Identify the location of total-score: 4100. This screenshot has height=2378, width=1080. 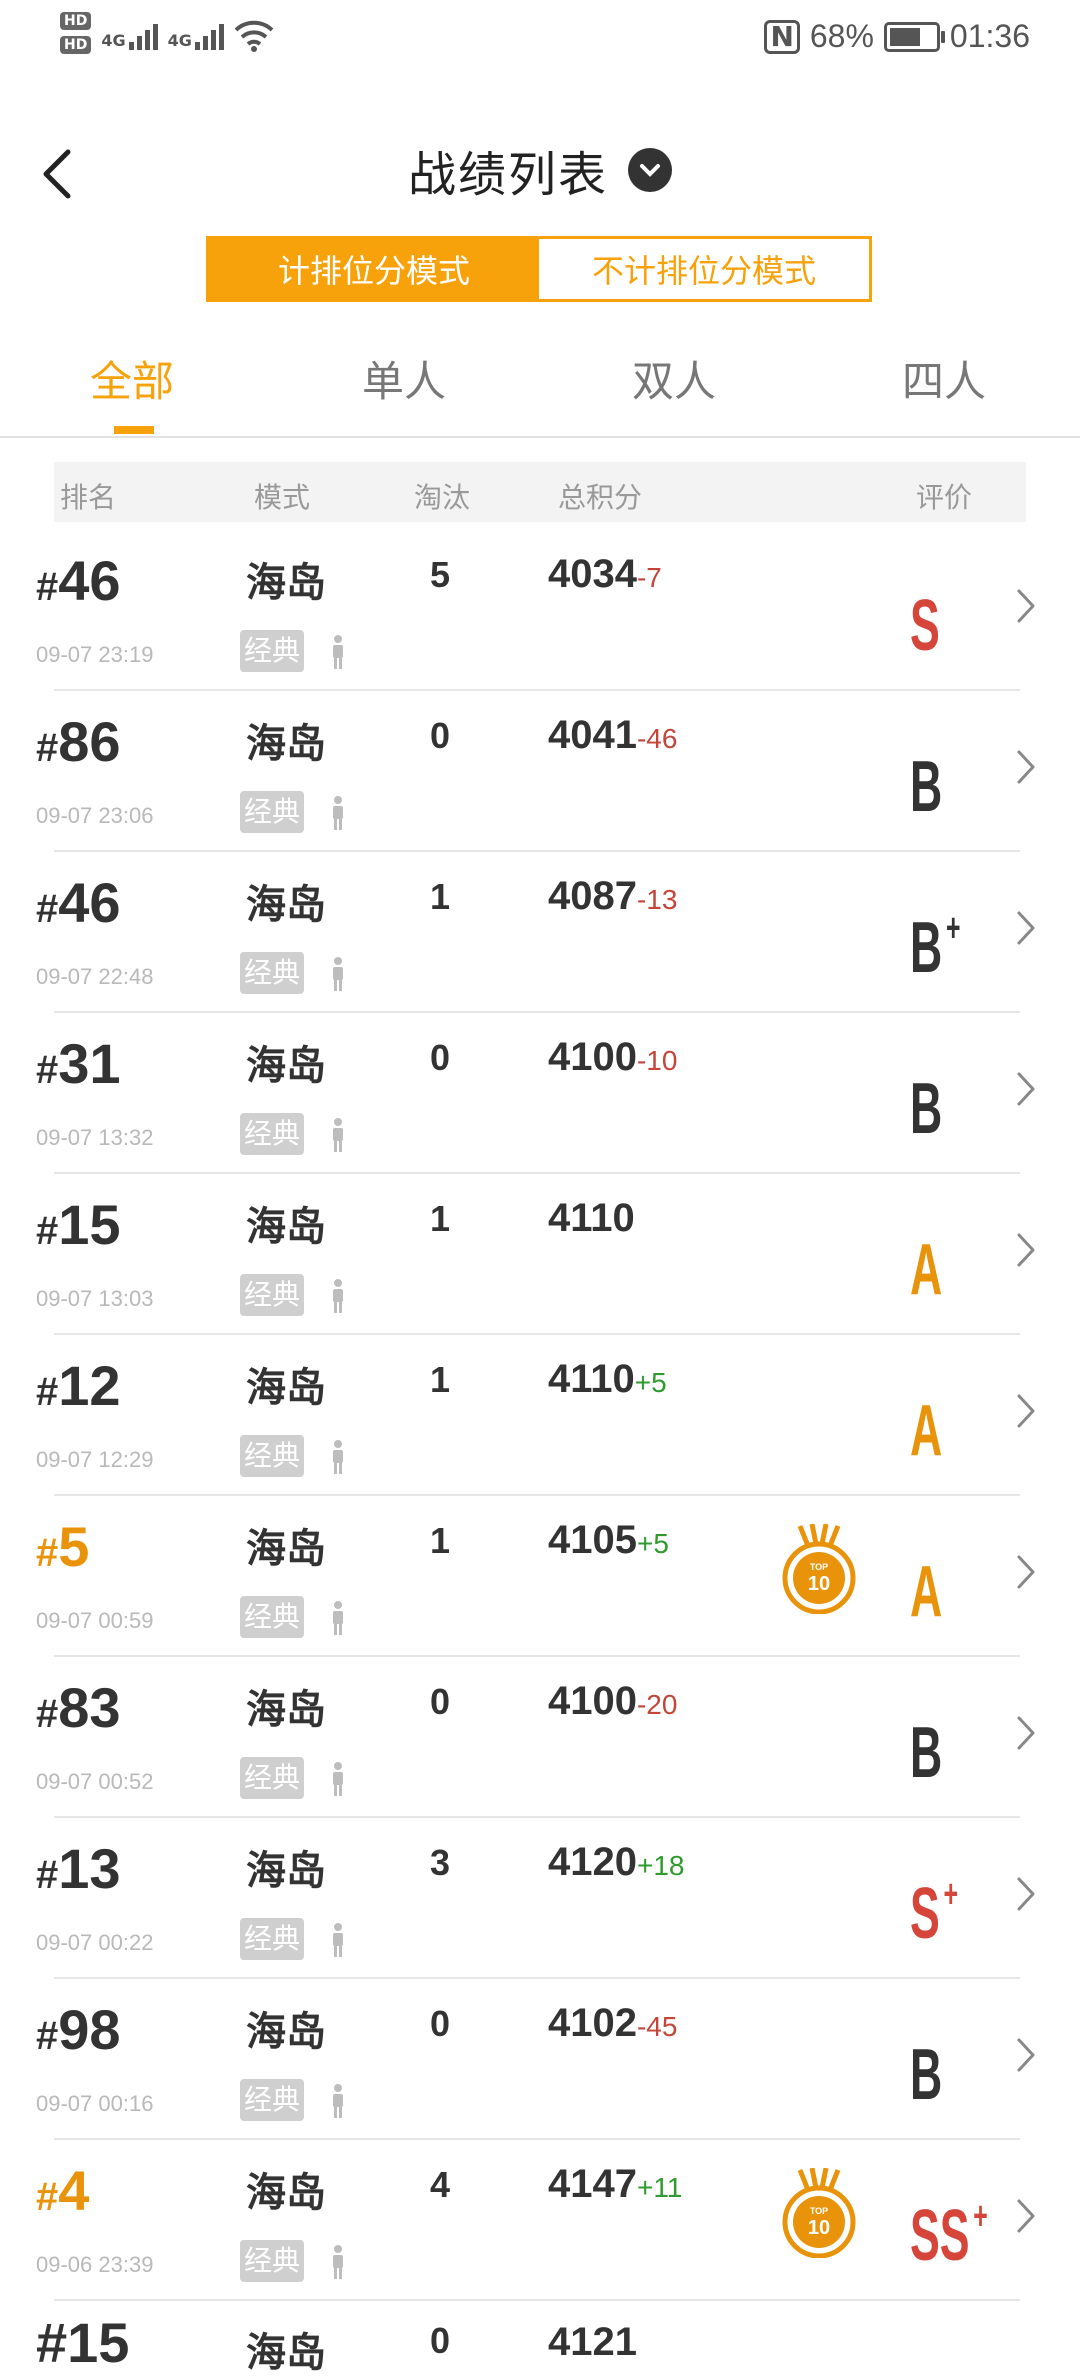
(592, 1701).